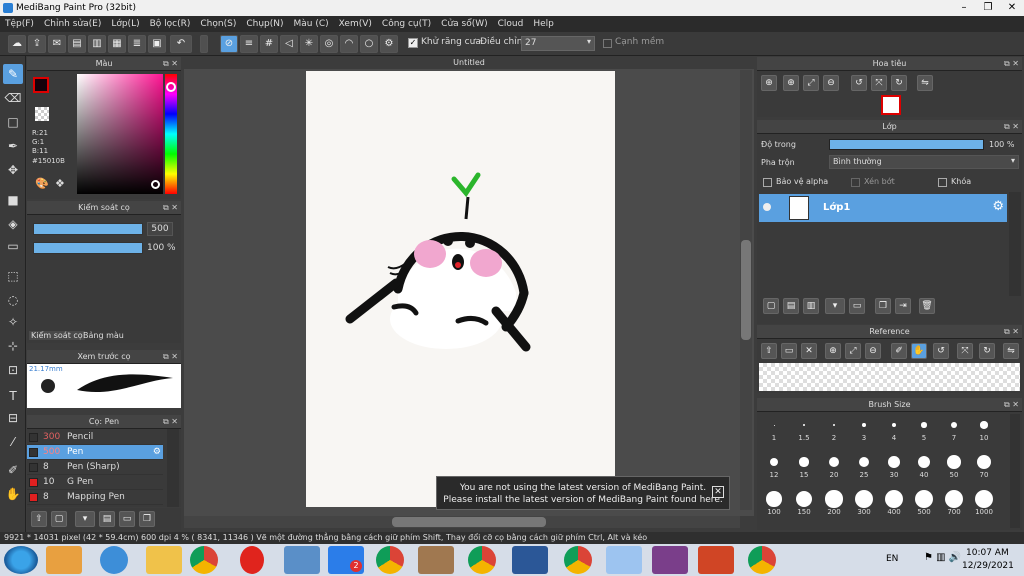  What do you see at coordinates (511, 24) in the screenshot?
I see `menu-cloud: Cloud` at bounding box center [511, 24].